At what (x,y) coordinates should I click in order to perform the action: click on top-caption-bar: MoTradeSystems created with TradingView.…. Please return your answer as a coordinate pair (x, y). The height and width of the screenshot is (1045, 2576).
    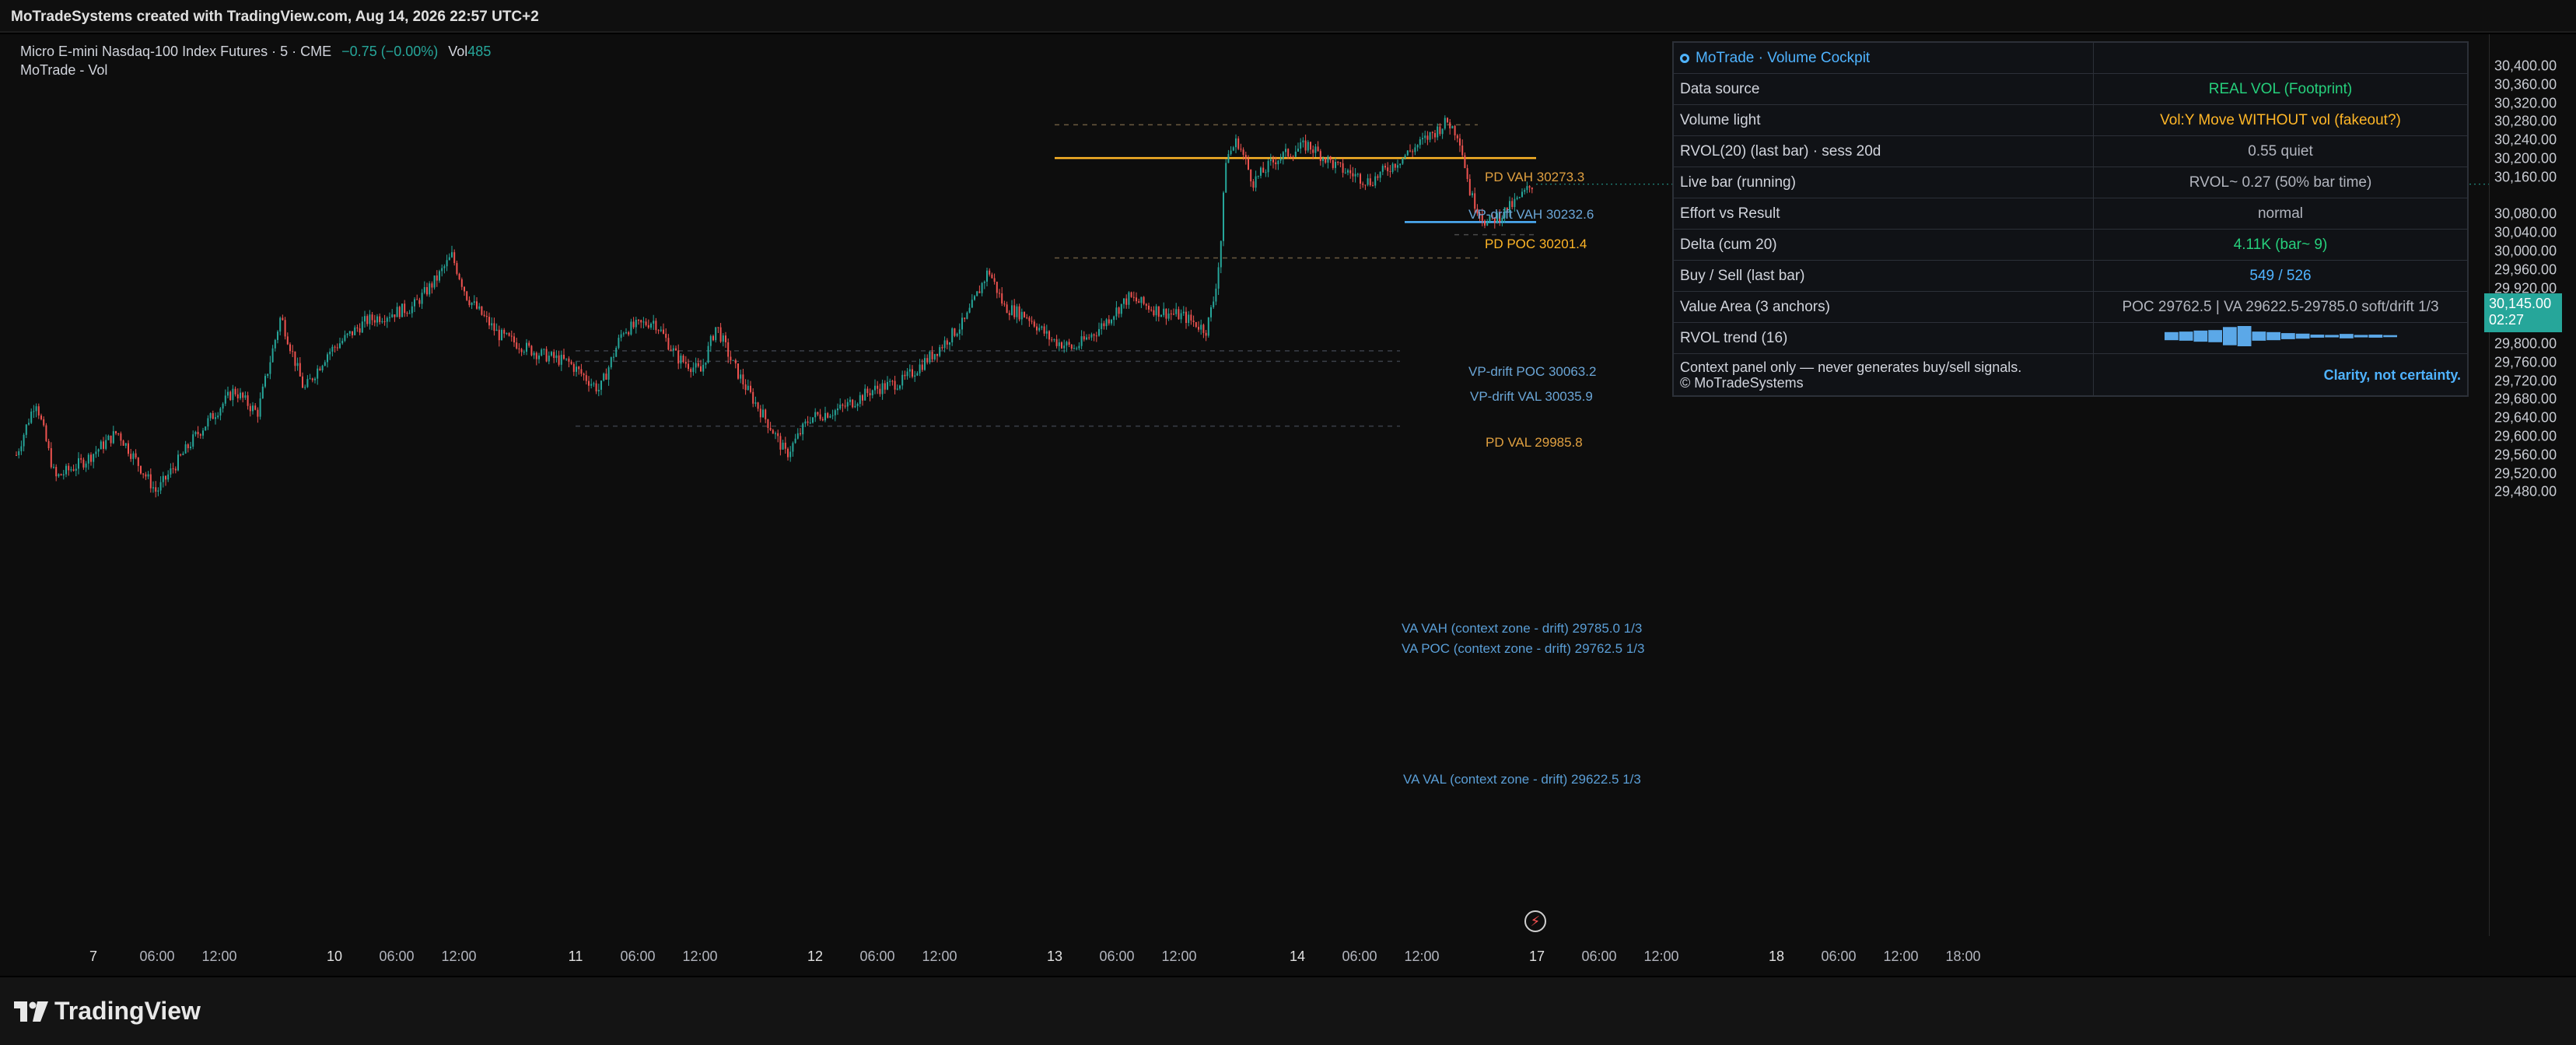
    Looking at the image, I should click on (1288, 16).